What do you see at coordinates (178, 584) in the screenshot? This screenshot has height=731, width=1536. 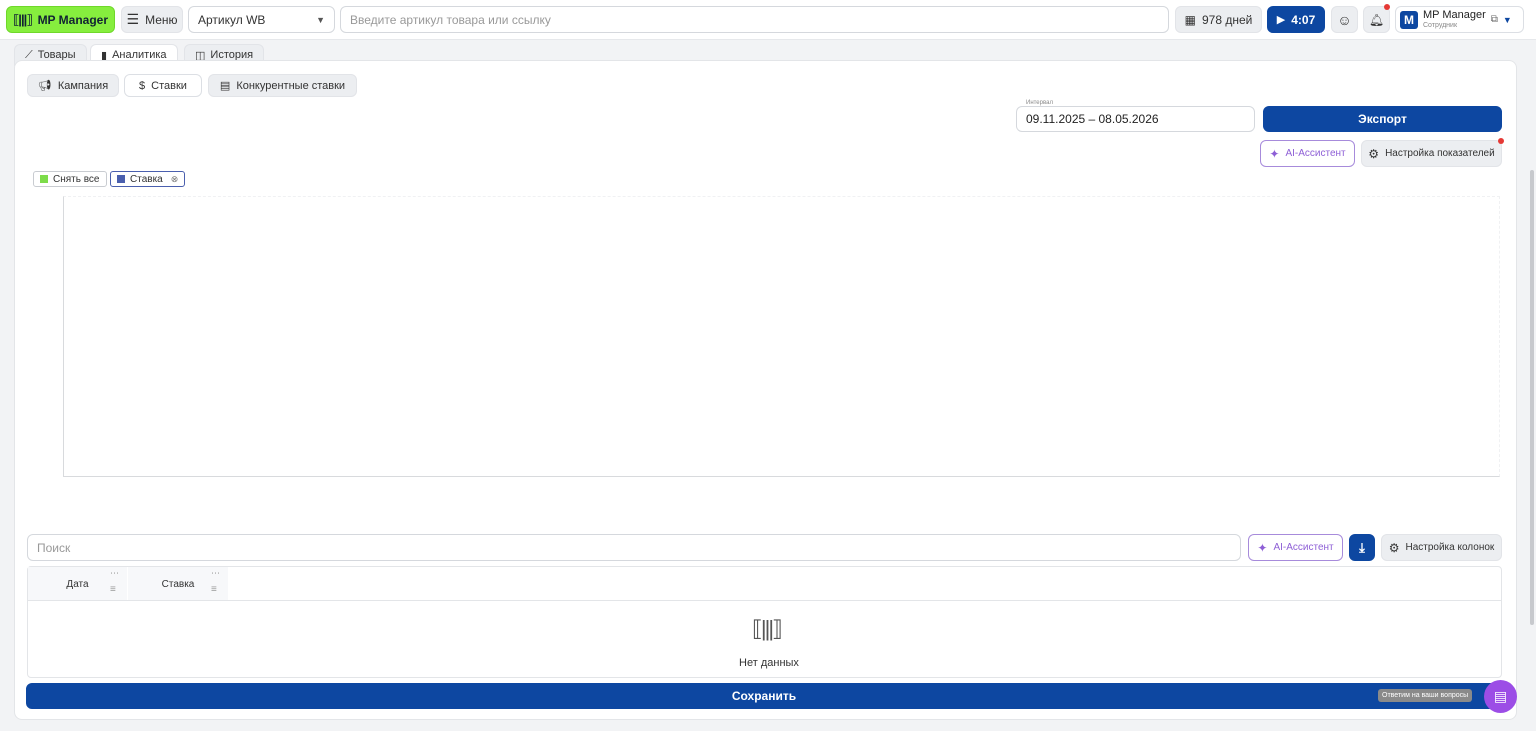 I see `column-header-bid-label: Ставка` at bounding box center [178, 584].